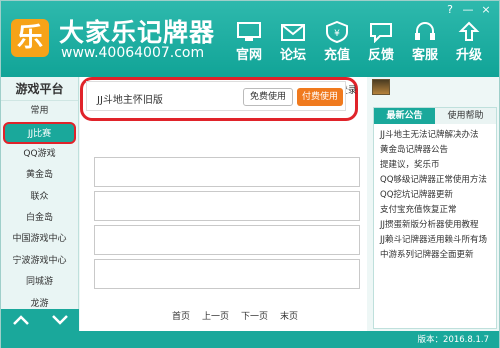 The width and height of the screenshot is (500, 348). I want to click on prev-page-link: 上一页, so click(215, 315).